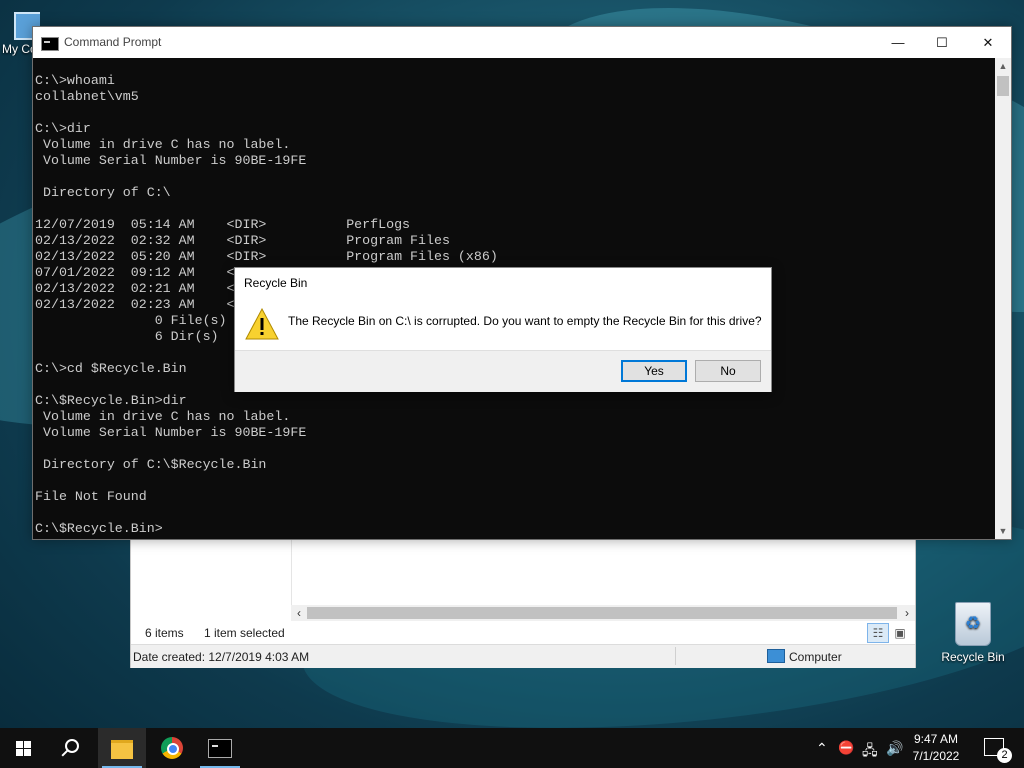 Image resolution: width=1024 pixels, height=768 pixels. Describe the element at coordinates (988, 42) in the screenshot. I see `close-button: ✕` at that location.